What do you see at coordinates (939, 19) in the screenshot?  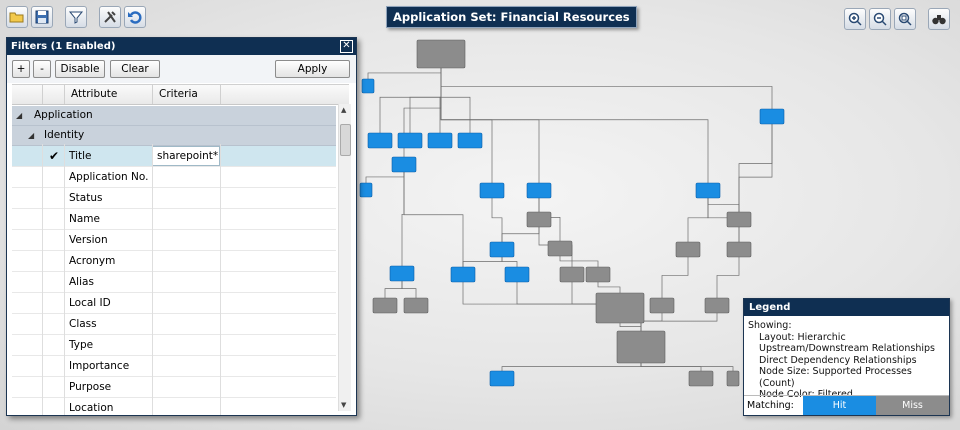 I see `find-button` at bounding box center [939, 19].